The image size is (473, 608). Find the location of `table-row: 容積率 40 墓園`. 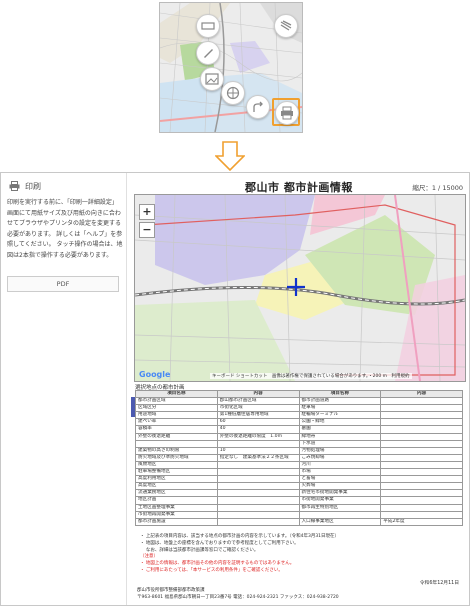

table-row: 容積率 40 墓園 is located at coordinates (299, 429).